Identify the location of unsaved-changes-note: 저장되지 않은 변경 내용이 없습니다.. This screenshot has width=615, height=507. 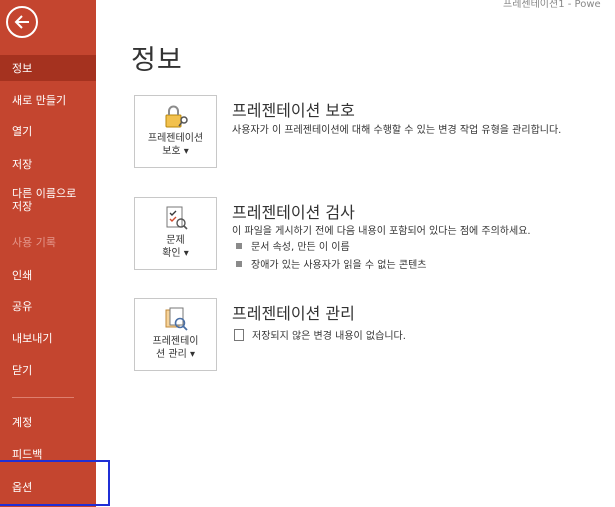
(320, 334).